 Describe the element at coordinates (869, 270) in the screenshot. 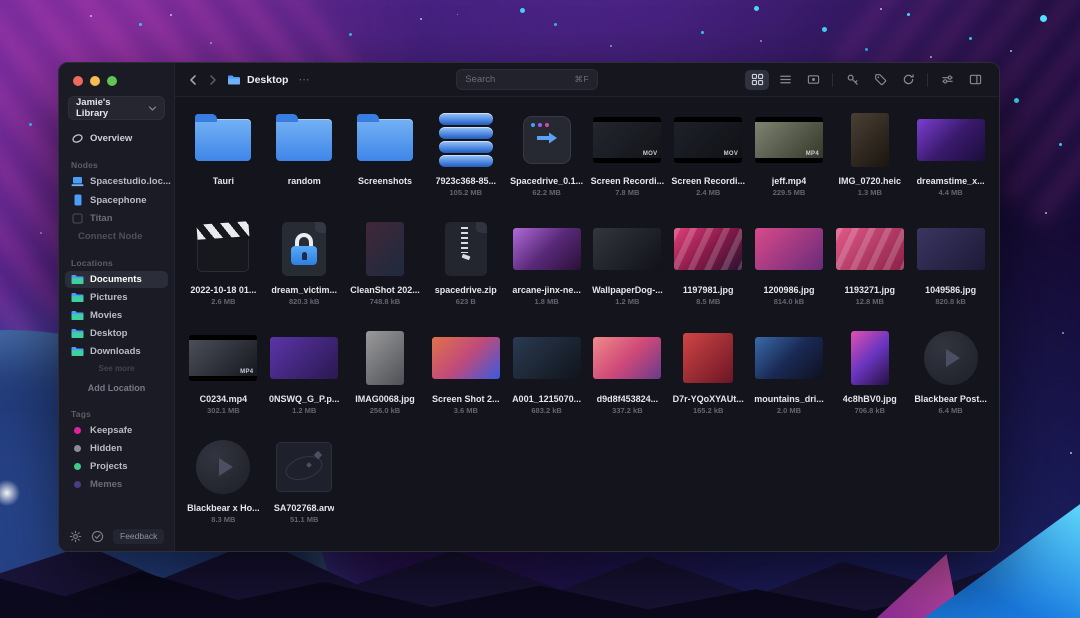

I see `file-item: 1193271.jpg 12.8 MB` at that location.